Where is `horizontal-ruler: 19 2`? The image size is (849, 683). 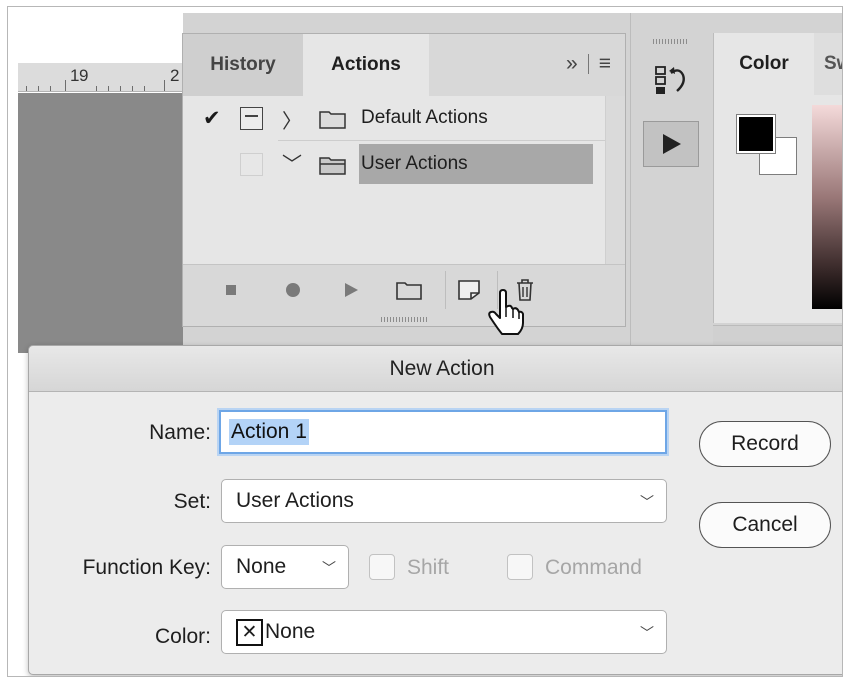
horizontal-ruler: 19 2 is located at coordinates (100, 77).